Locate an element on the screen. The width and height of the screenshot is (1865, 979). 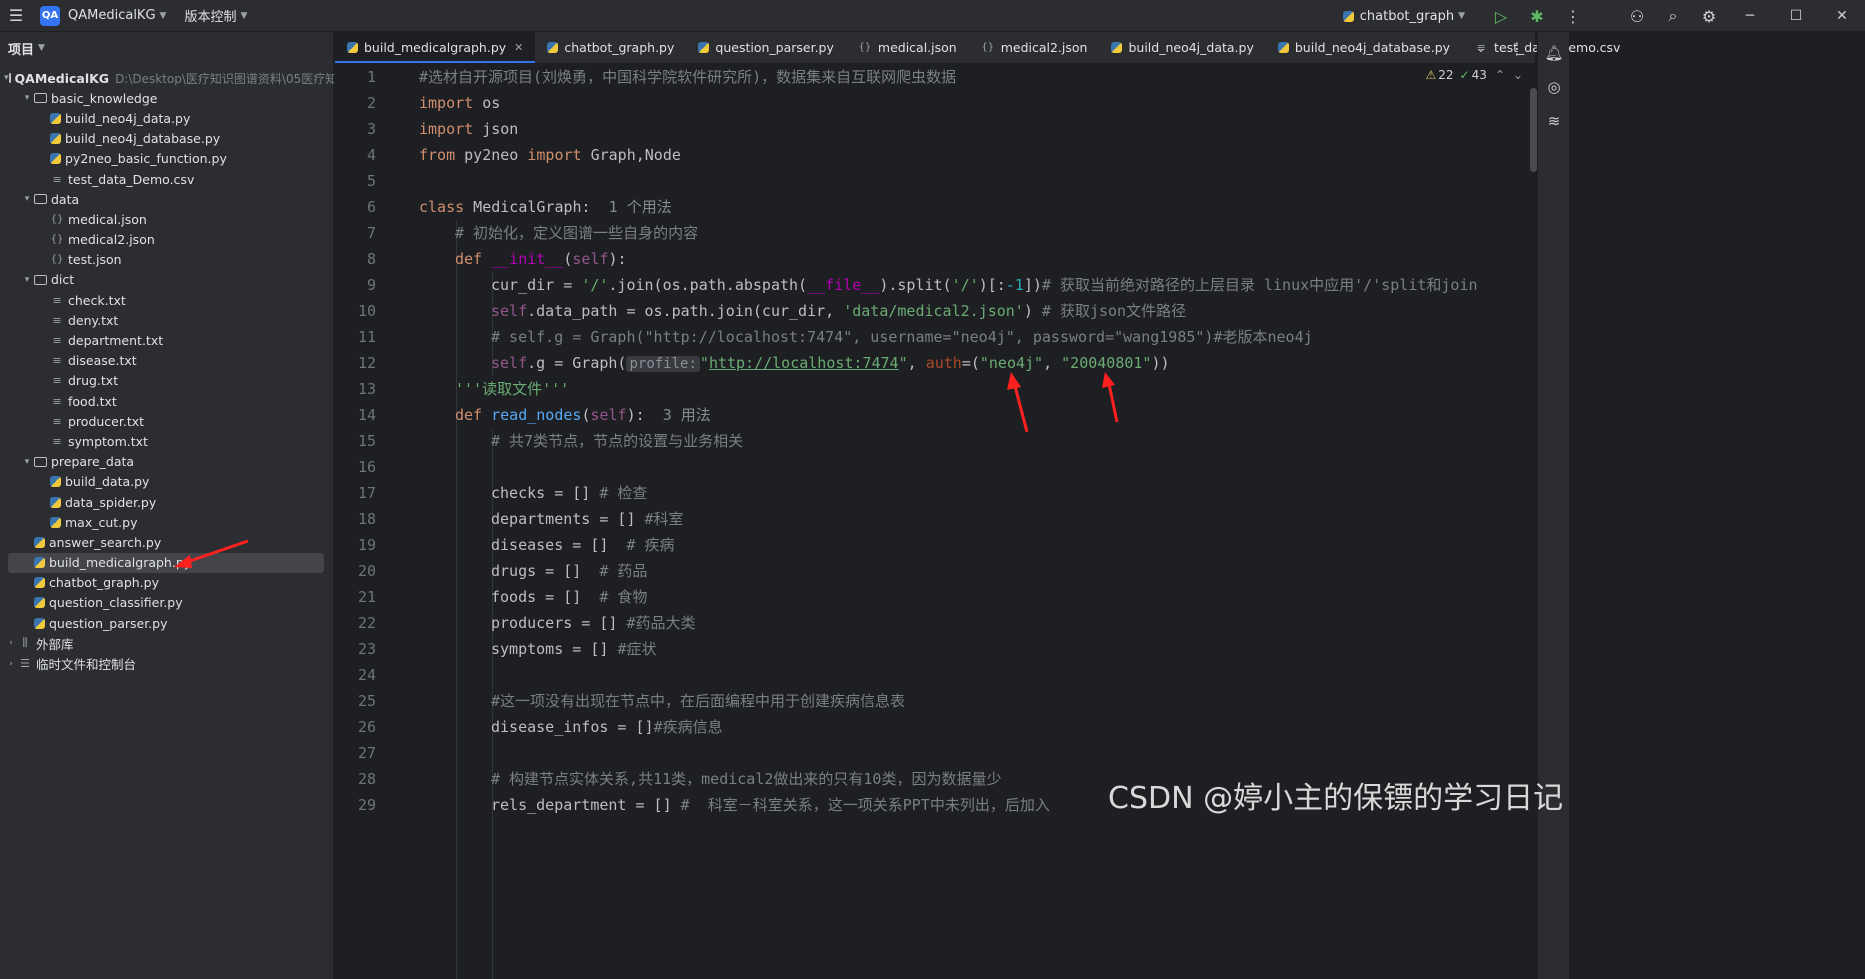
tree-item-label: test.json is located at coordinates (95, 260).